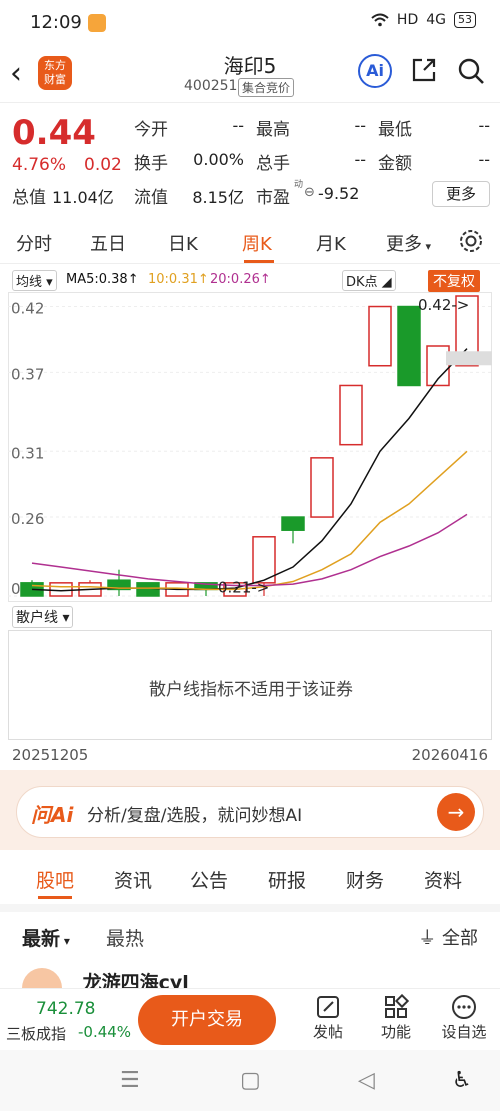 The height and width of the screenshot is (1111, 500). Describe the element at coordinates (55, 79) in the screenshot. I see `logo-line2: 财富` at that location.